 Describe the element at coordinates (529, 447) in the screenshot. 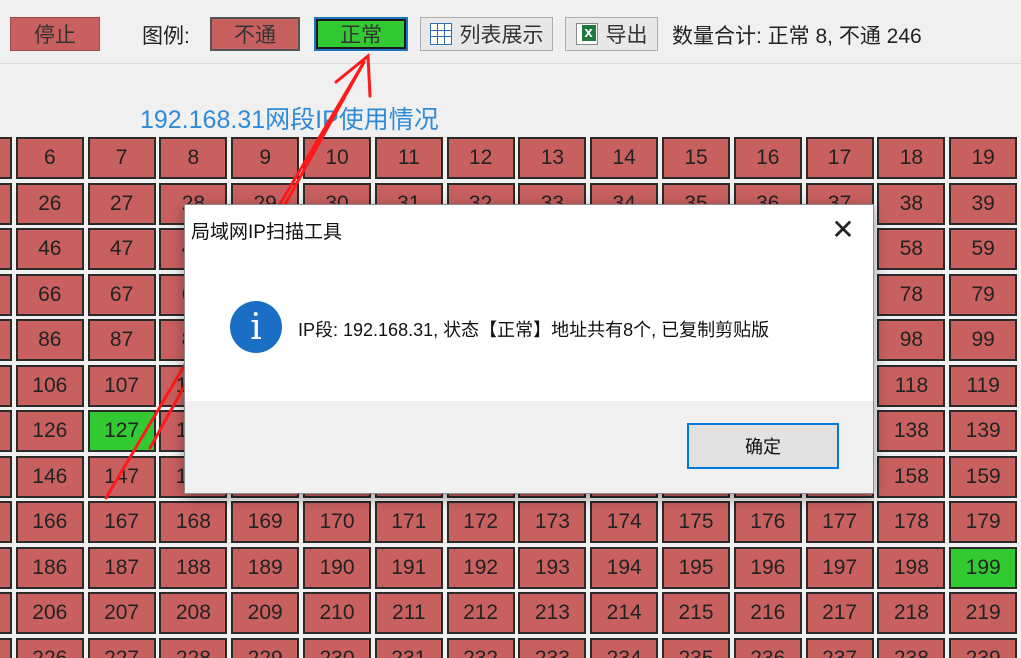

I see `dialog-footer: 确定` at that location.